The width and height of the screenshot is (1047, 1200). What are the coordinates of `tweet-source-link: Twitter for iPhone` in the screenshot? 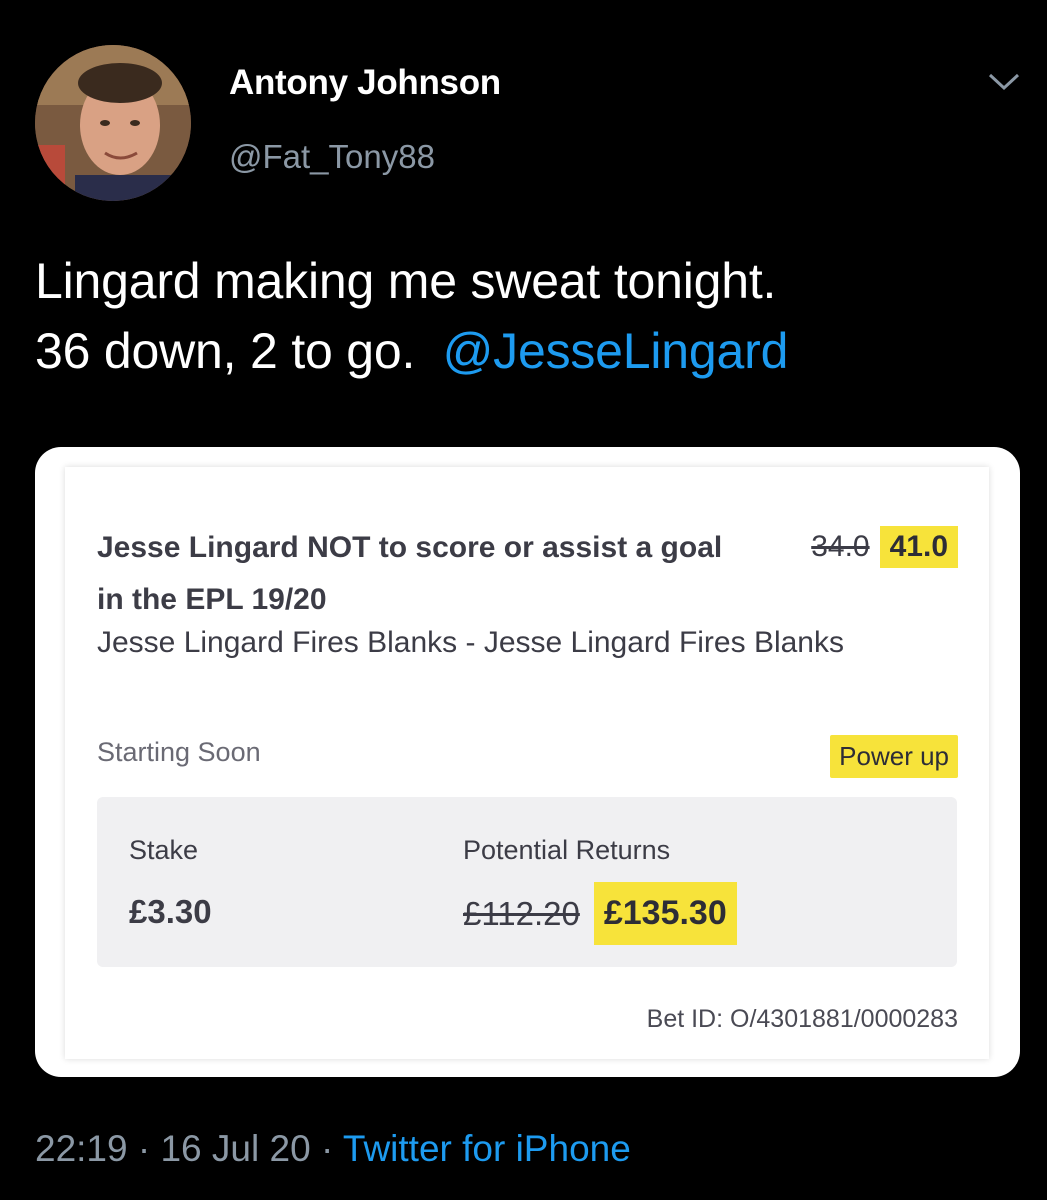 It's located at (487, 1148).